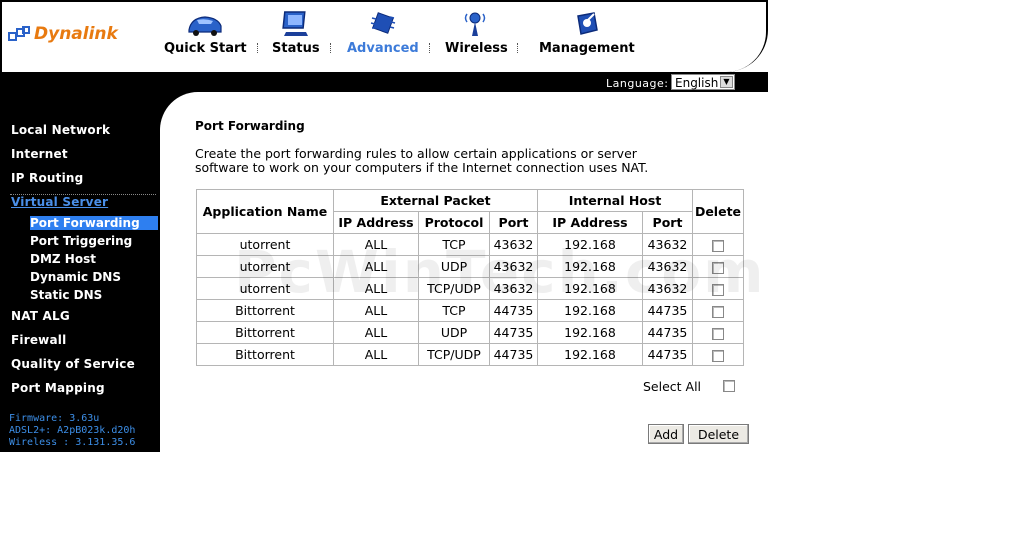  I want to click on column-header-external: External Packet, so click(435, 200).